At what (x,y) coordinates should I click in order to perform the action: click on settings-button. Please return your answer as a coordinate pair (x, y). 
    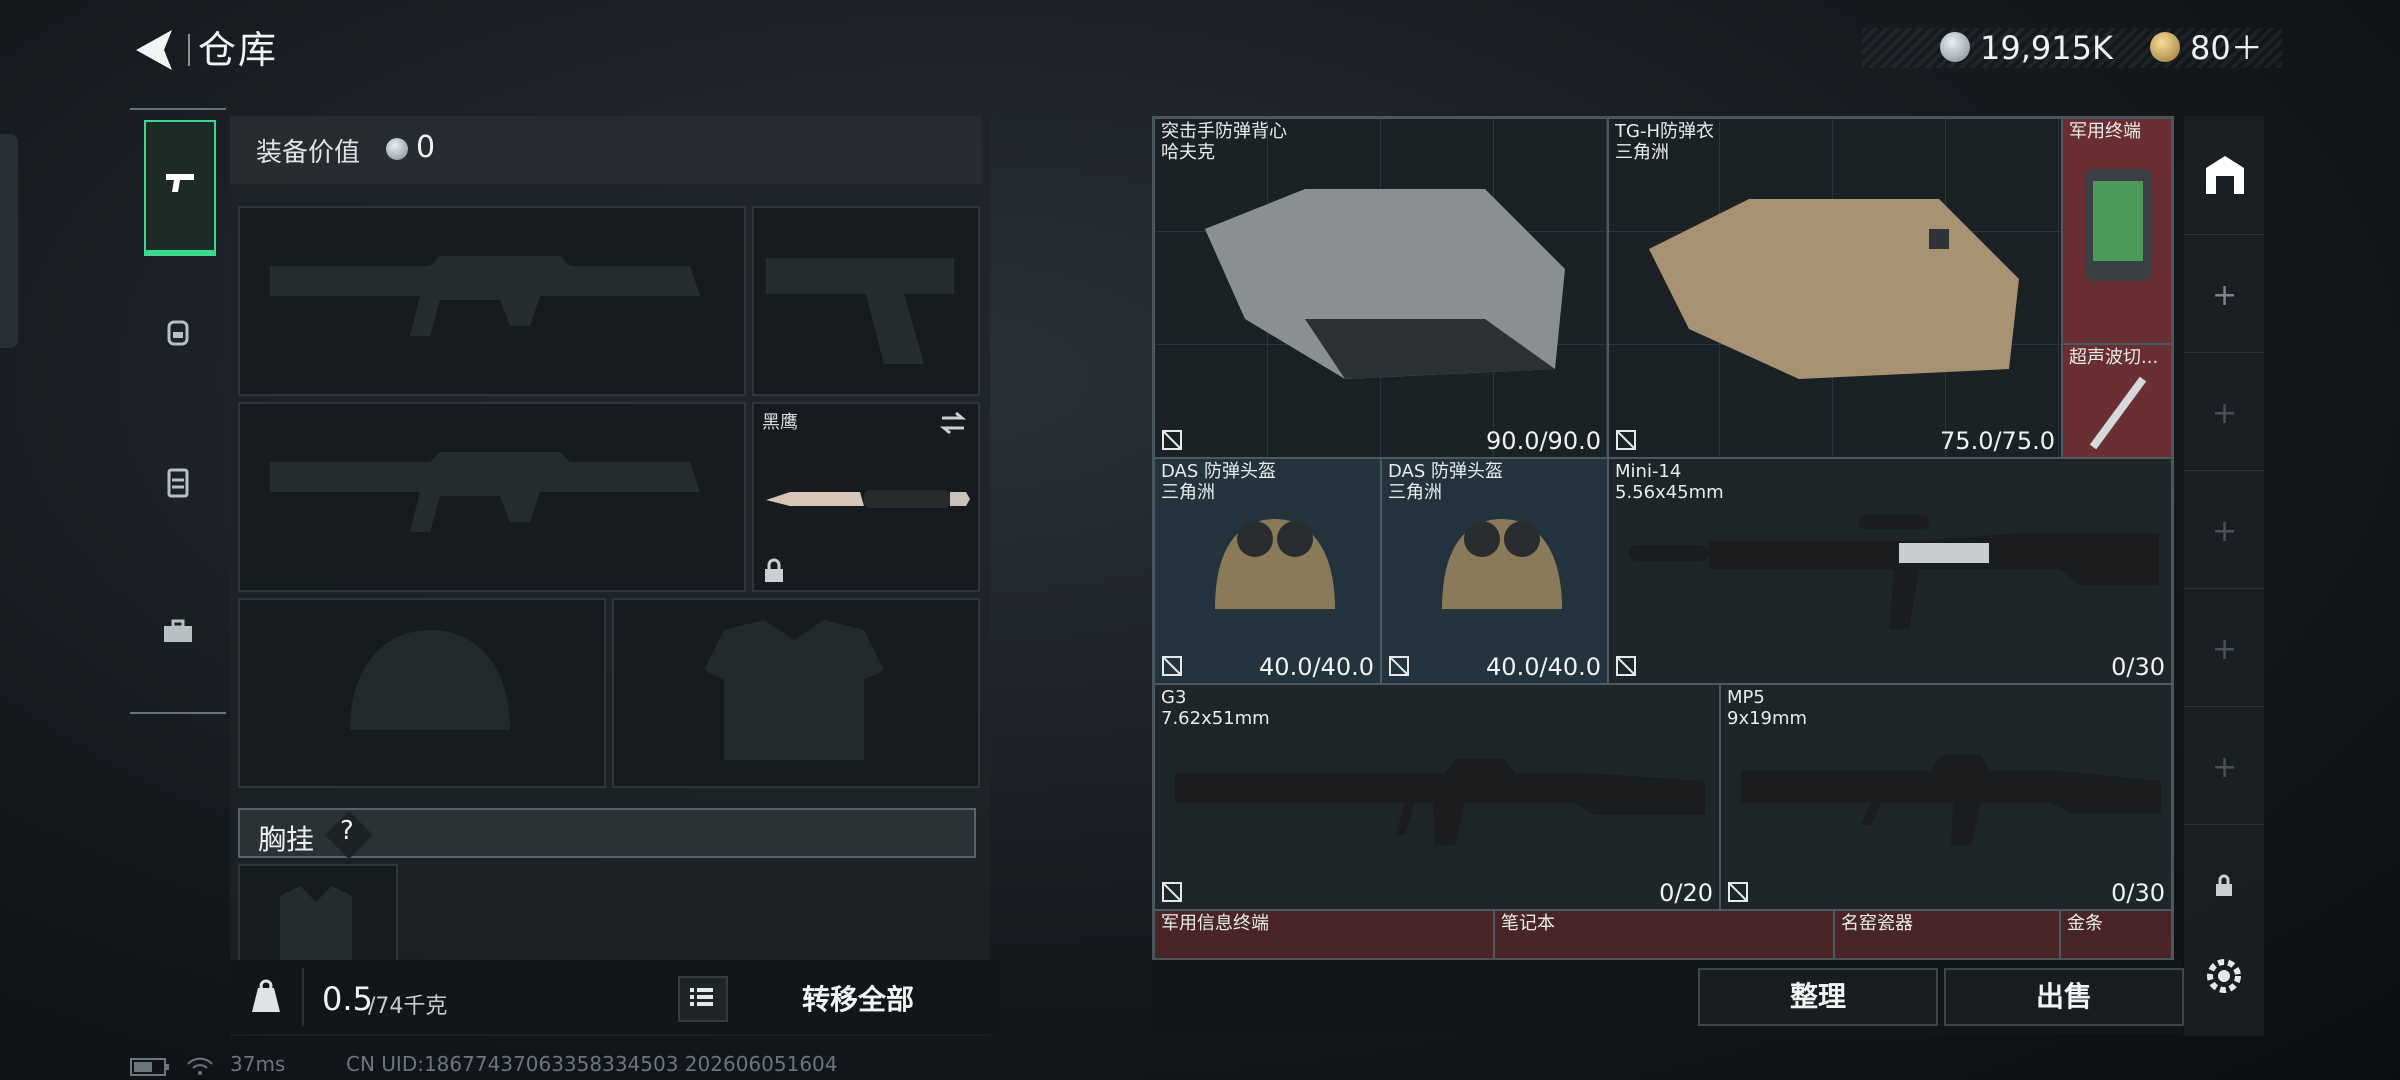
    Looking at the image, I should click on (2224, 976).